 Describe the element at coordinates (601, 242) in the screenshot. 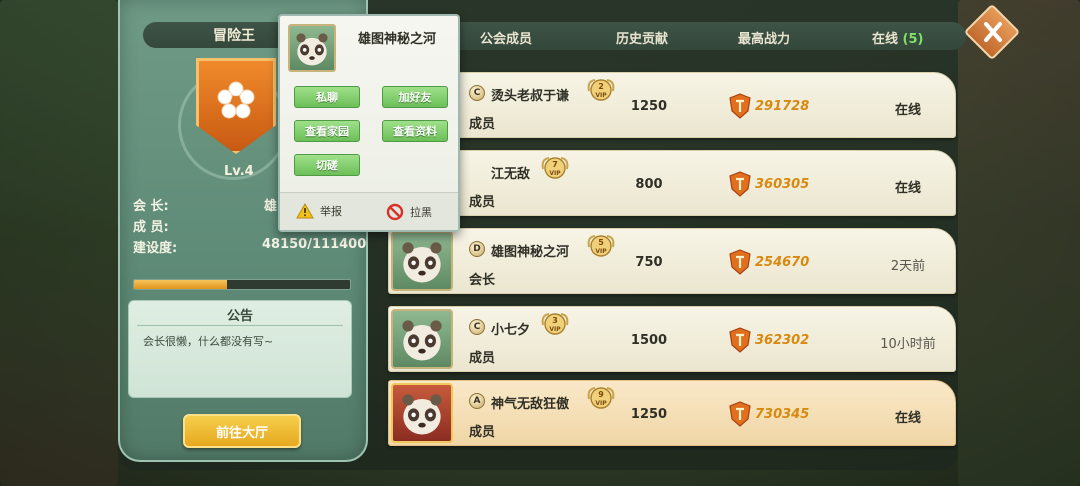

I see `vip-level: 5` at that location.